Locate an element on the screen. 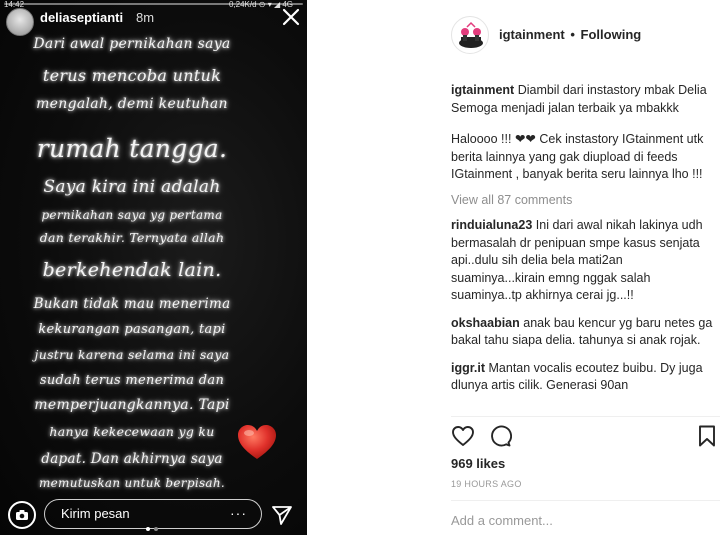 Image resolution: width=720 pixels, height=535 pixels. send-icon is located at coordinates (282, 515).